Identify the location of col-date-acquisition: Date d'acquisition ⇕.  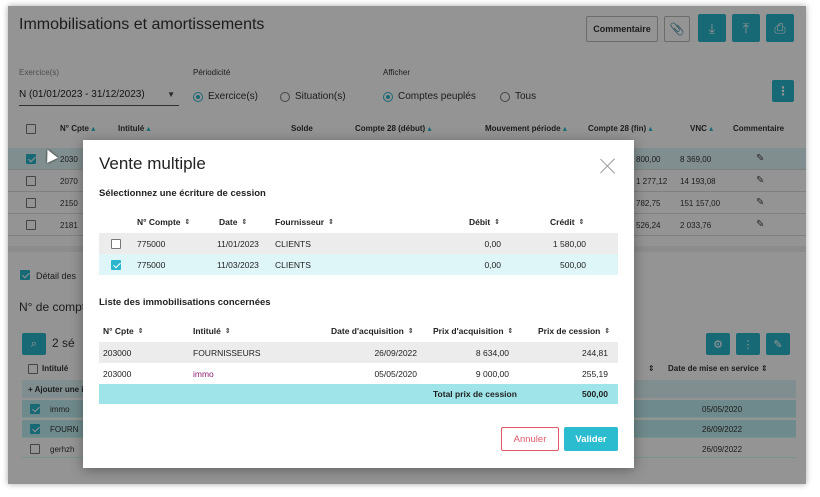
(372, 331).